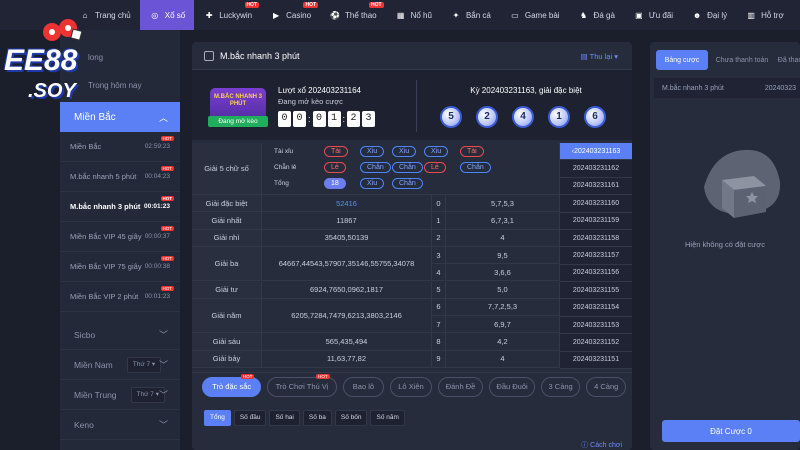 The height and width of the screenshot is (450, 800). Describe the element at coordinates (772, 15) in the screenshot. I see `nav-label: Hỗ trợ` at that location.